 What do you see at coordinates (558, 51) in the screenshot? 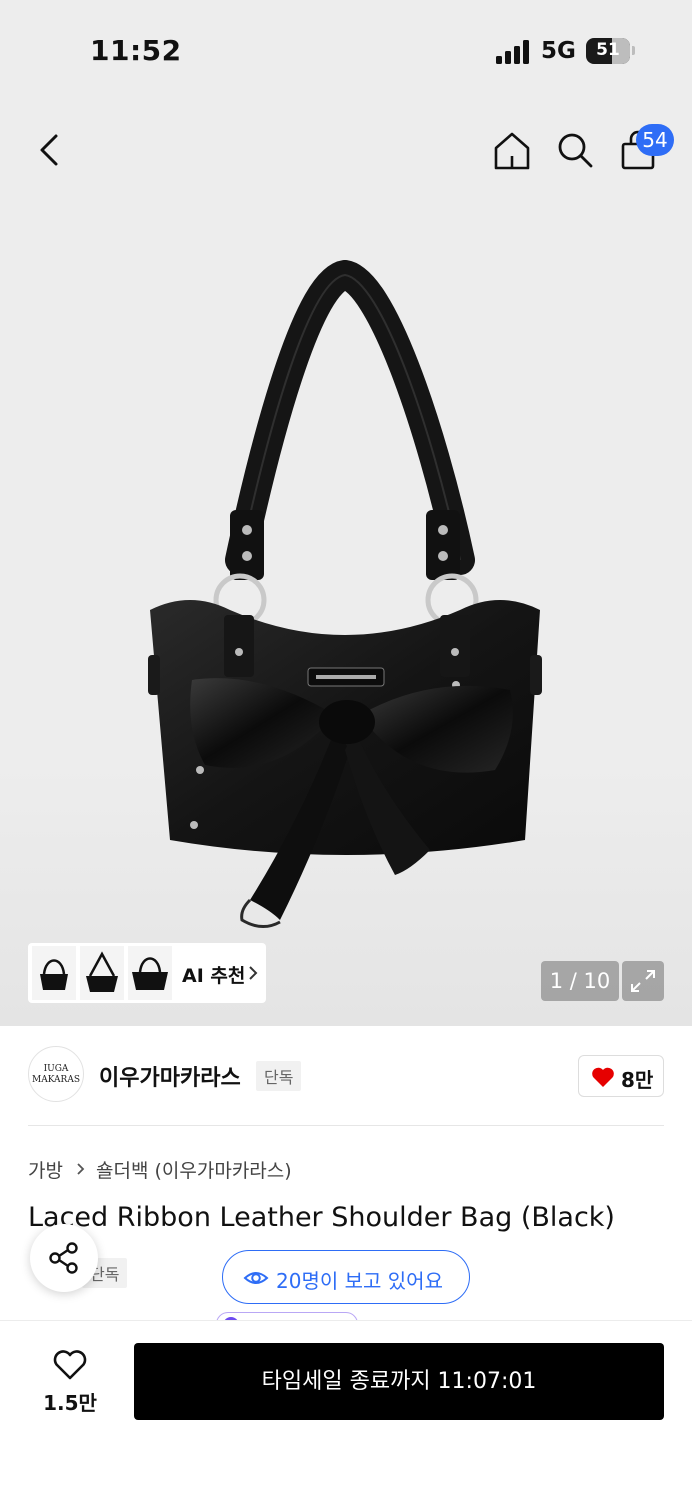
I see `network-label: 5G` at bounding box center [558, 51].